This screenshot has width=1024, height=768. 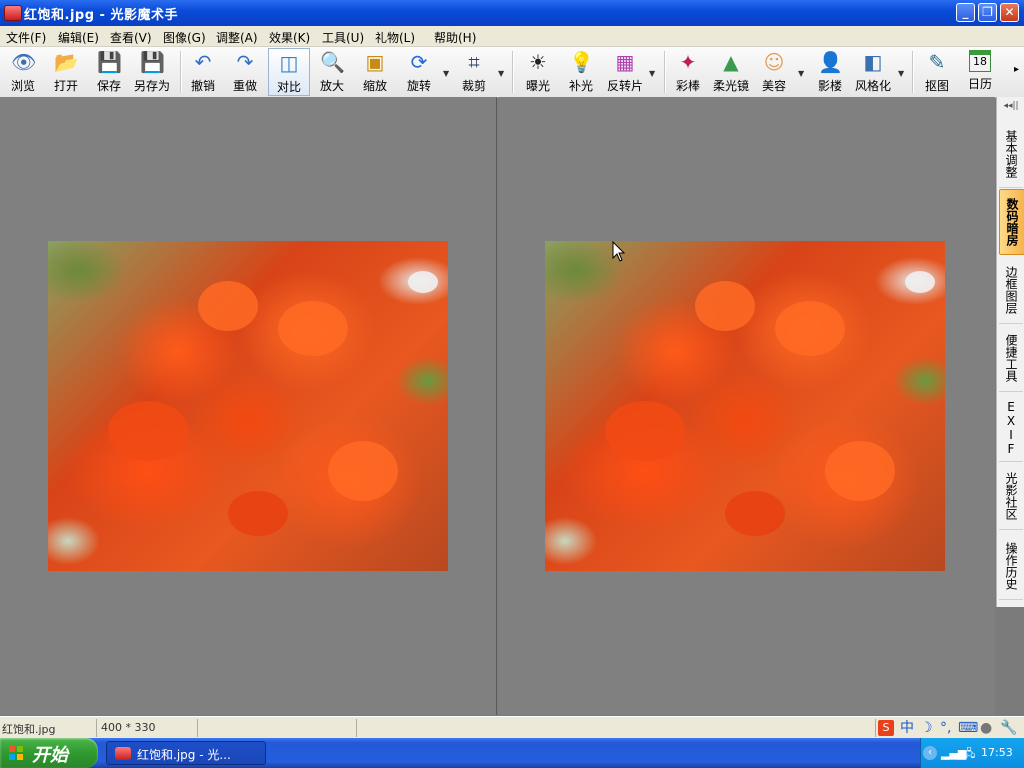 I want to click on face-icon: ☺, so click(x=774, y=62).